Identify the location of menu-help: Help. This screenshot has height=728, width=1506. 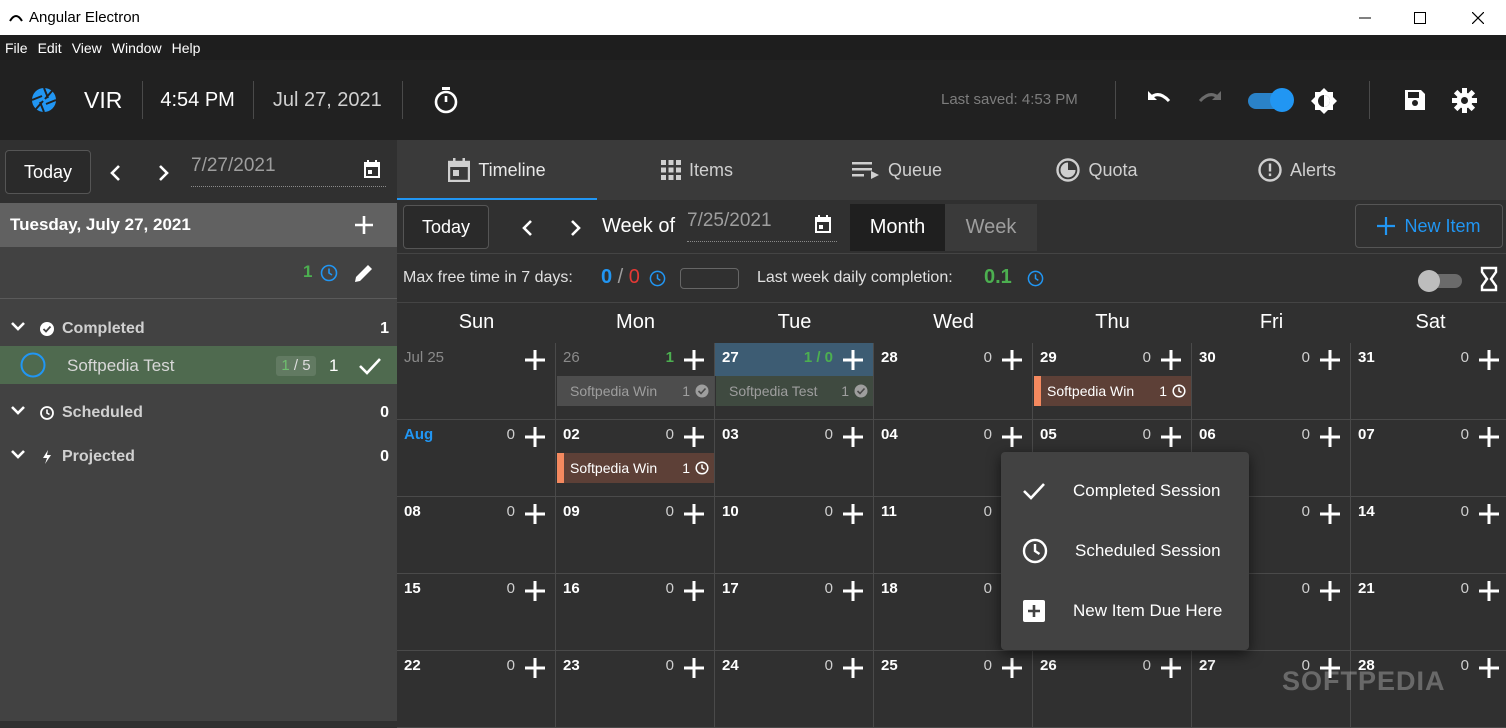
(186, 48).